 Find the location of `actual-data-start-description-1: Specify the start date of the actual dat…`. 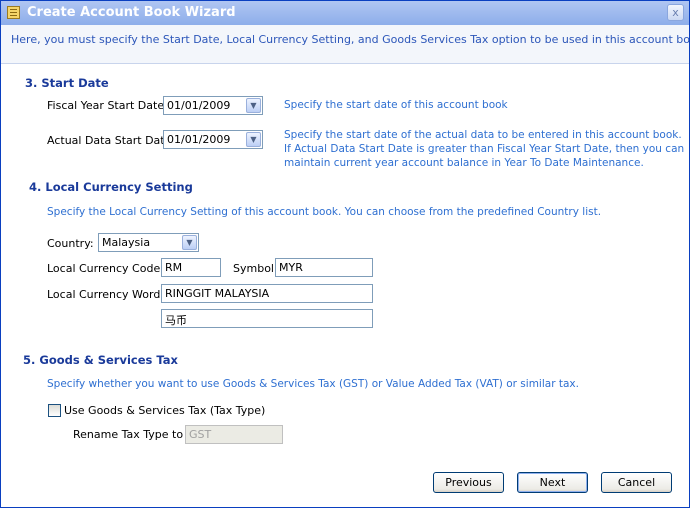

actual-data-start-description-1: Specify the start date of the actual dat… is located at coordinates (483, 135).